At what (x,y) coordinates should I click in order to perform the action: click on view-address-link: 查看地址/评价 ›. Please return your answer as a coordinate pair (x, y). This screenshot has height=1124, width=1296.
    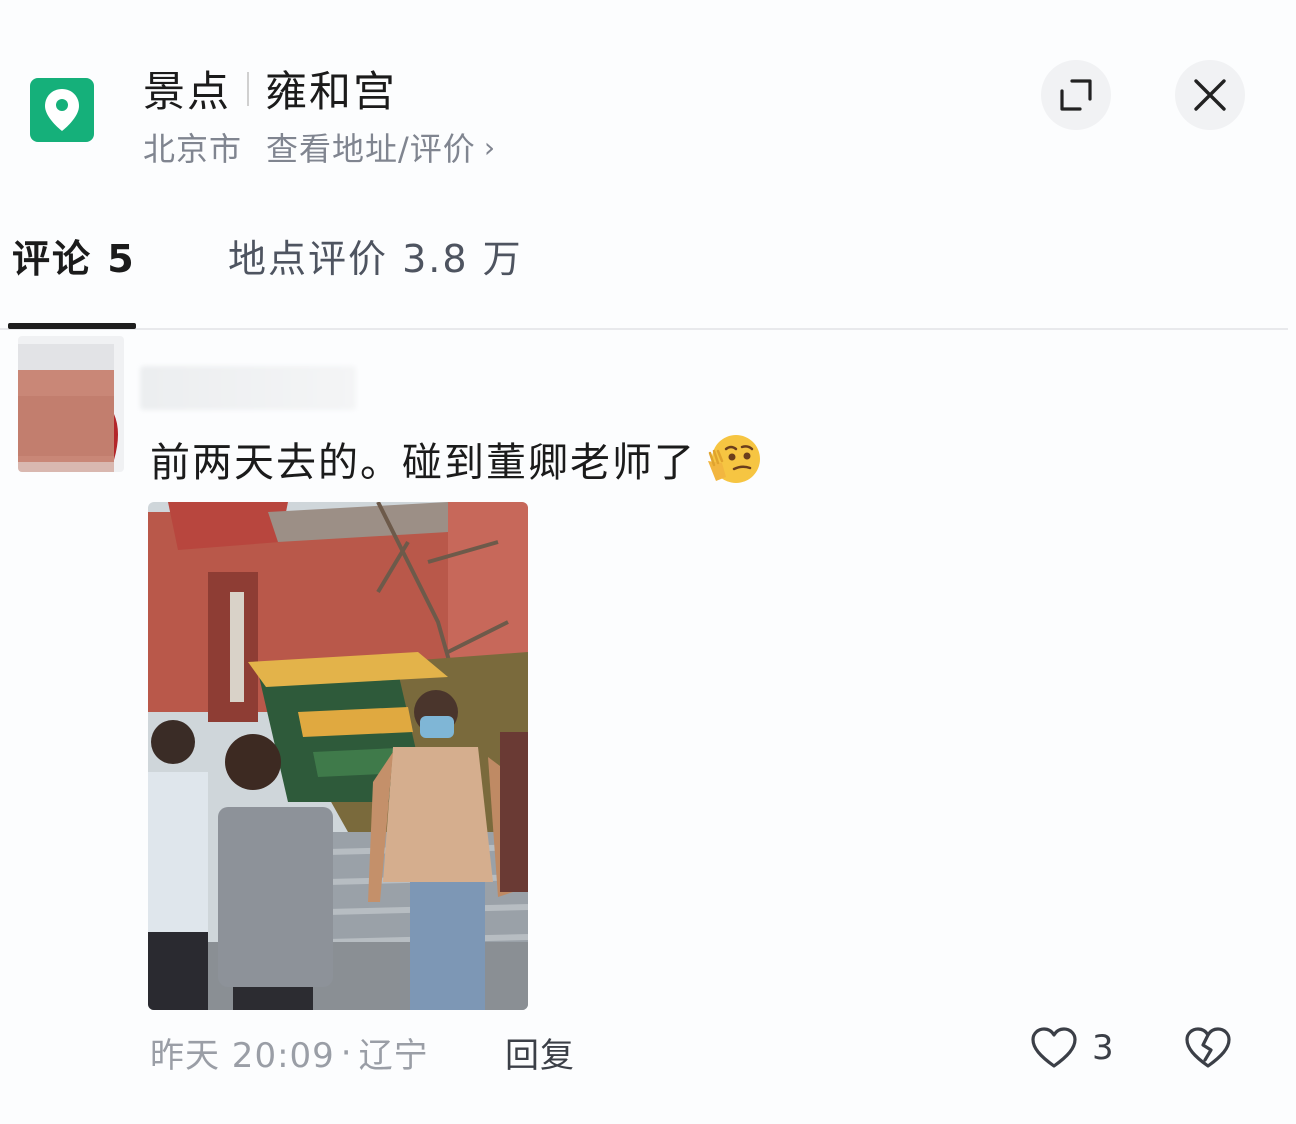
    Looking at the image, I should click on (381, 147).